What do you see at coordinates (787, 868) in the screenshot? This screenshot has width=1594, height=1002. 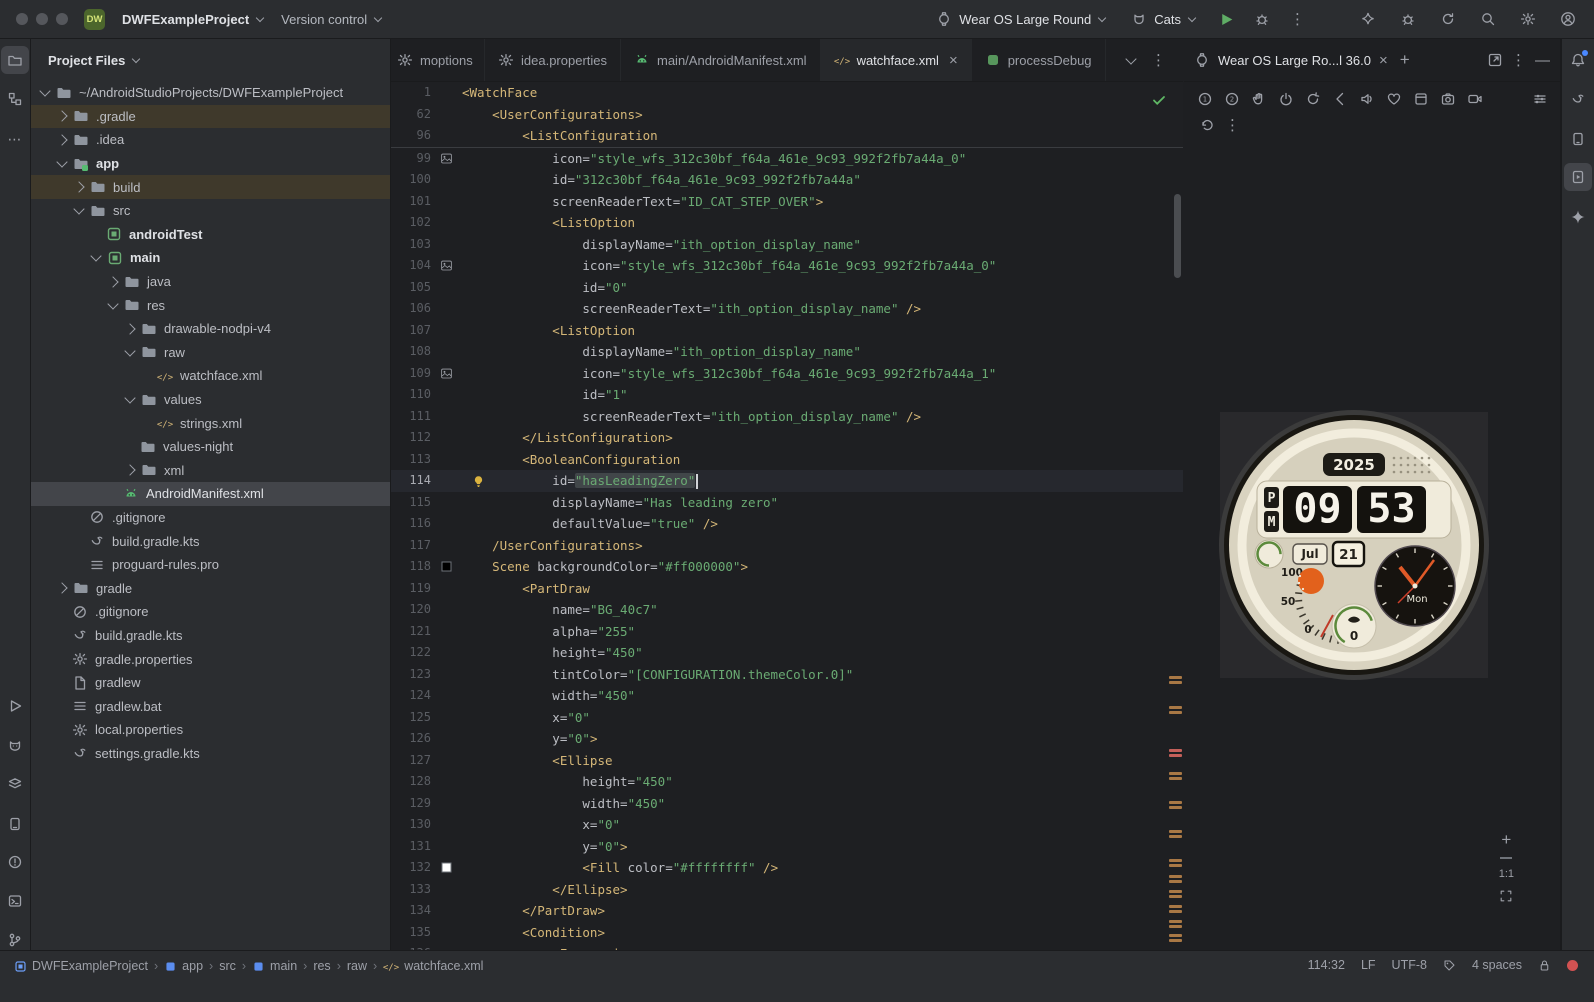 I see `code-line: 132 <Fill color="#ffffffff" />` at bounding box center [787, 868].